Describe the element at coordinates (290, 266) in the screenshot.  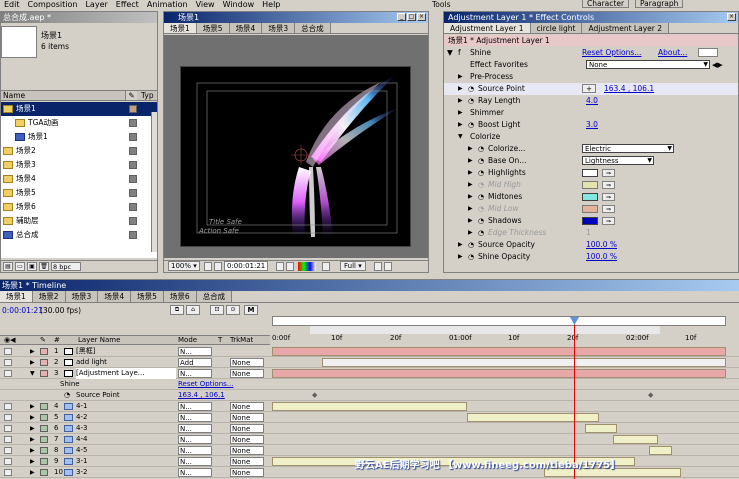
I see `show-snapshot-icon` at that location.